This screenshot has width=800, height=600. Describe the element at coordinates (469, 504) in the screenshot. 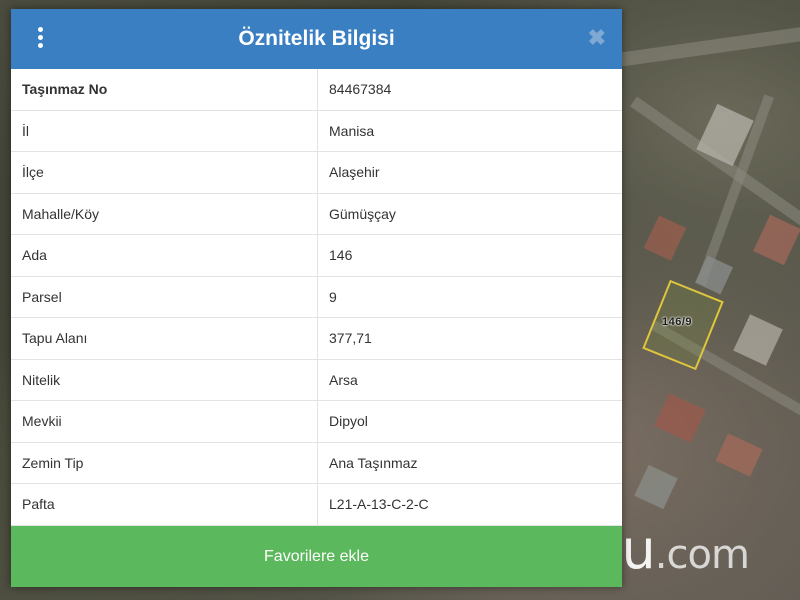

I see `attribute-value: L21-A-13-C-2-C` at that location.